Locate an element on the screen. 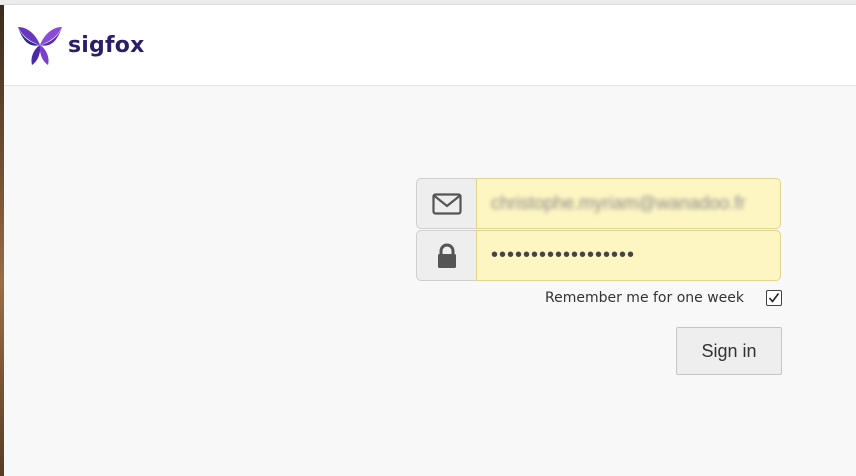 This screenshot has height=476, width=856. lock-icon is located at coordinates (446, 255).